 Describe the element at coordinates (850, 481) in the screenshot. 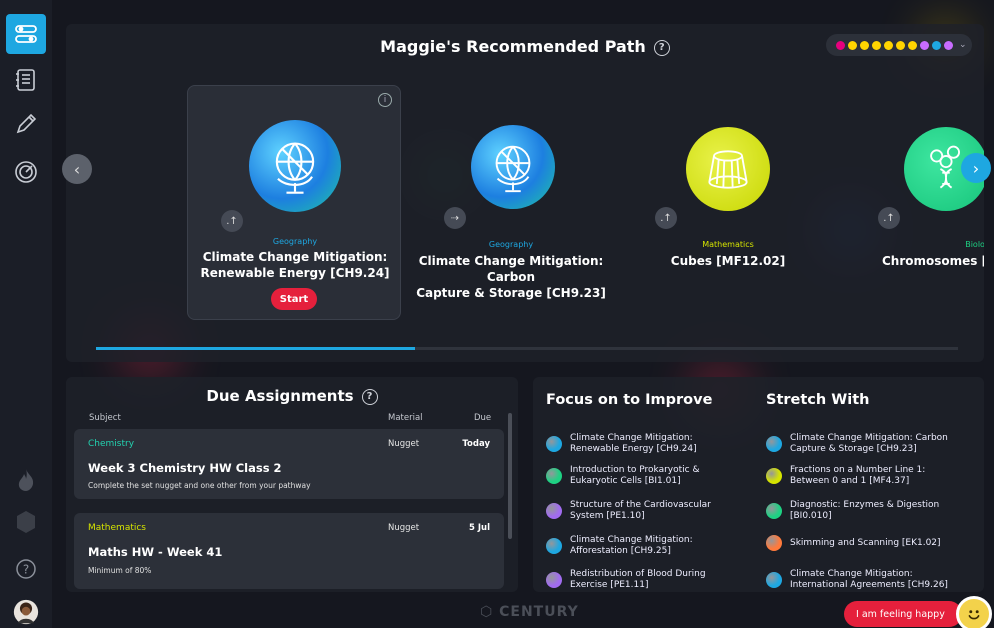

I see `stretch-item-label-line2: Between 0 and 1 [MF4.37]` at that location.